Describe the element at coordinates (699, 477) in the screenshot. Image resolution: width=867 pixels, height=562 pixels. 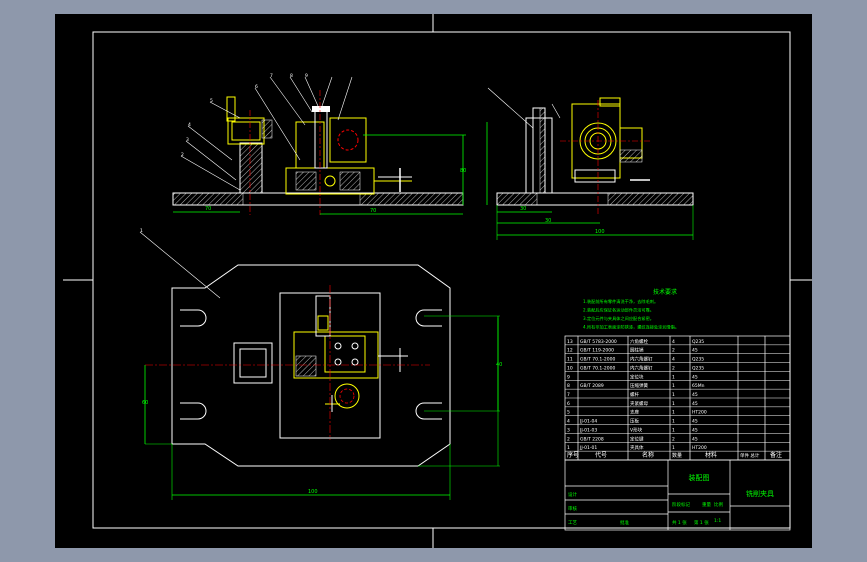
I see `title-company: 装配图` at that location.